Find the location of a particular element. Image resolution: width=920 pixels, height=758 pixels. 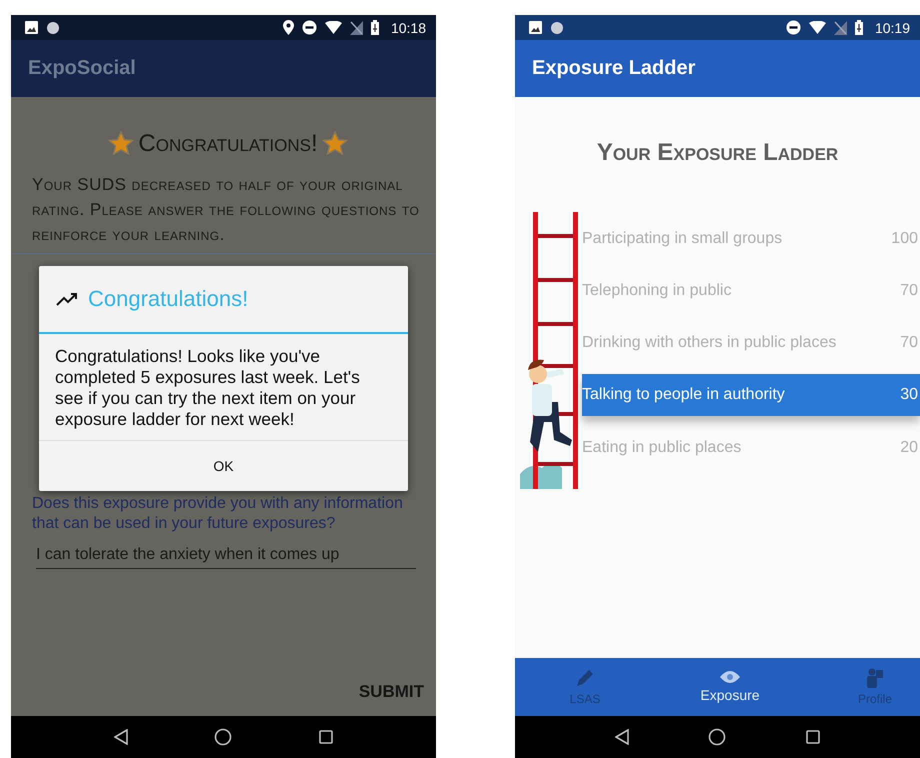

nav-tab: Profile is located at coordinates (875, 687).